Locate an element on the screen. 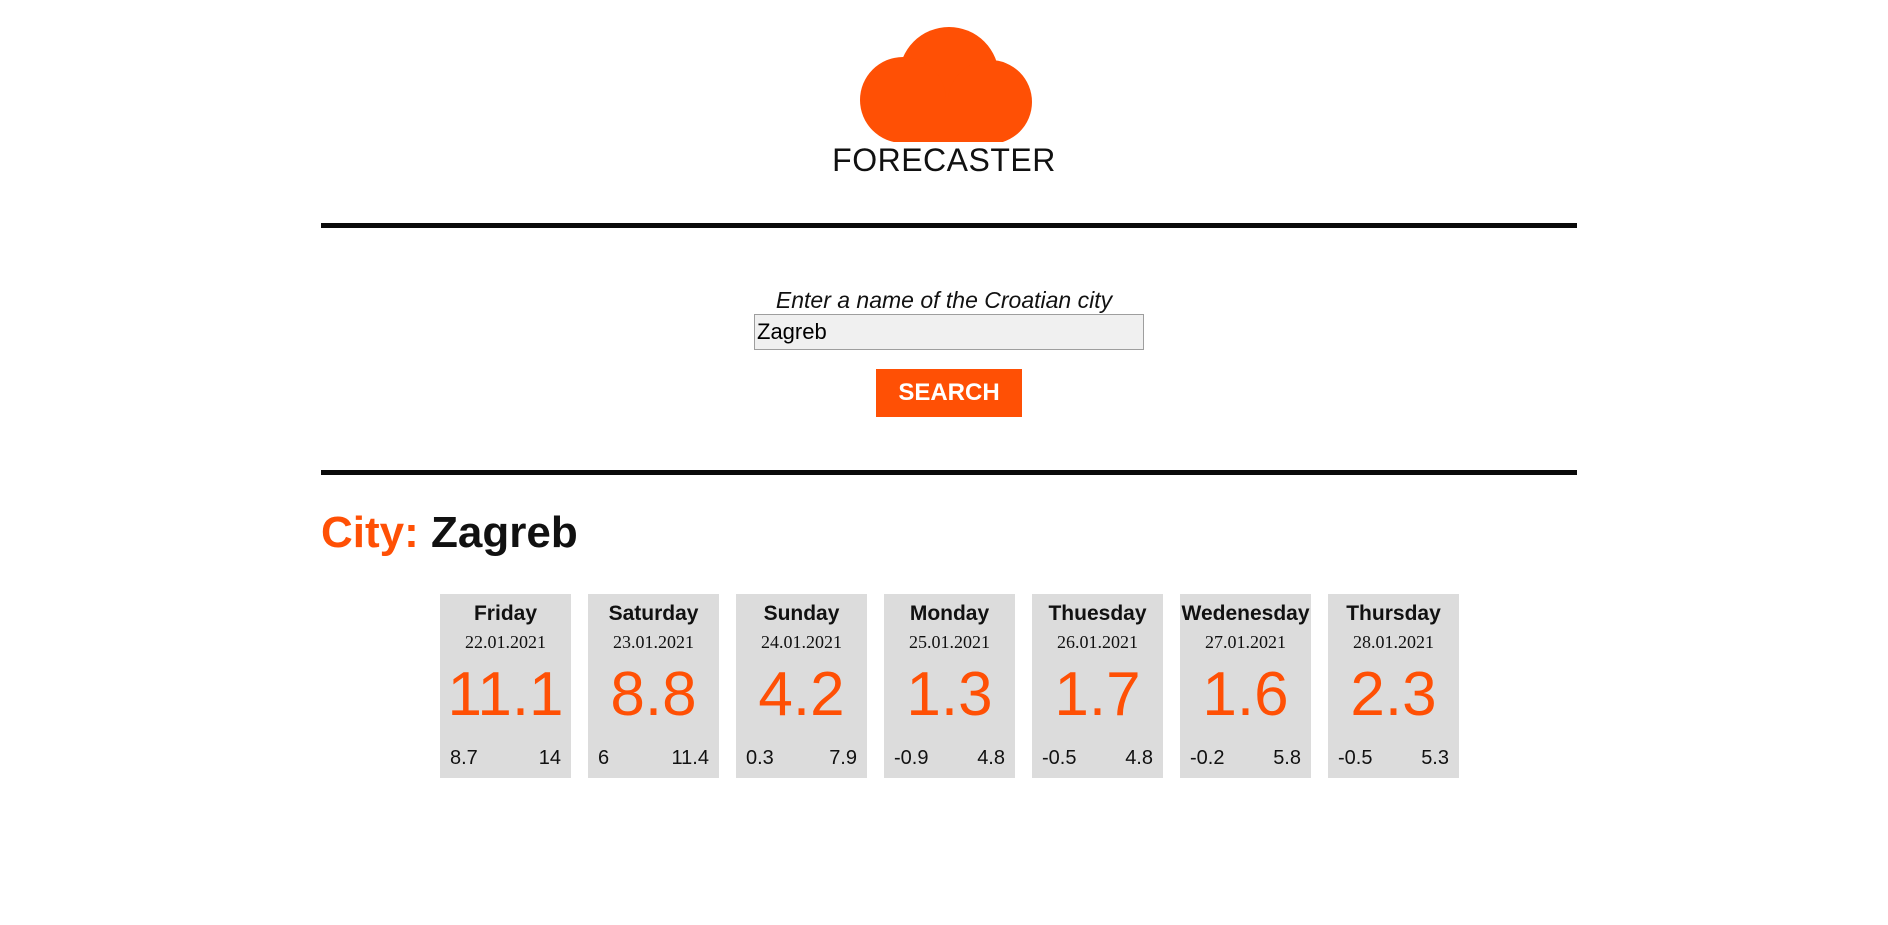 This screenshot has width=1888, height=925. city-search-input is located at coordinates (949, 332).